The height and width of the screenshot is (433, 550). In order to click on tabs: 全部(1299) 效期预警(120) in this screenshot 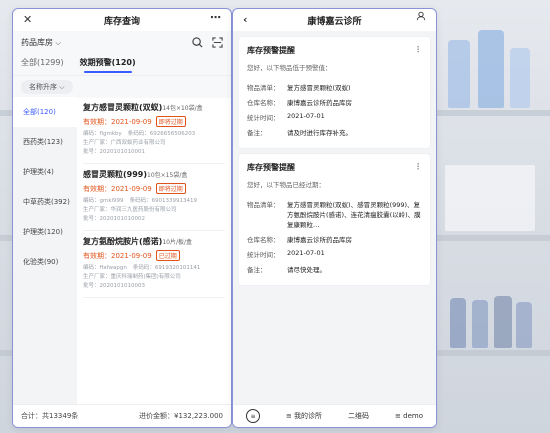, I will do `click(122, 64)`.